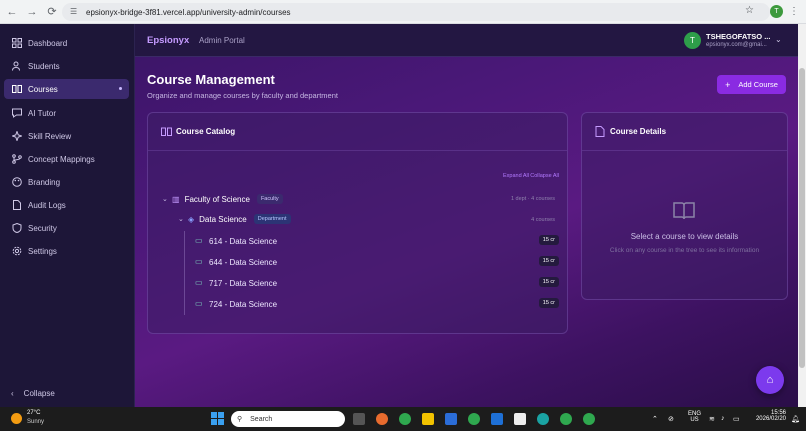 The width and height of the screenshot is (806, 431). Describe the element at coordinates (16, 182) in the screenshot. I see `palette-icon` at that location.